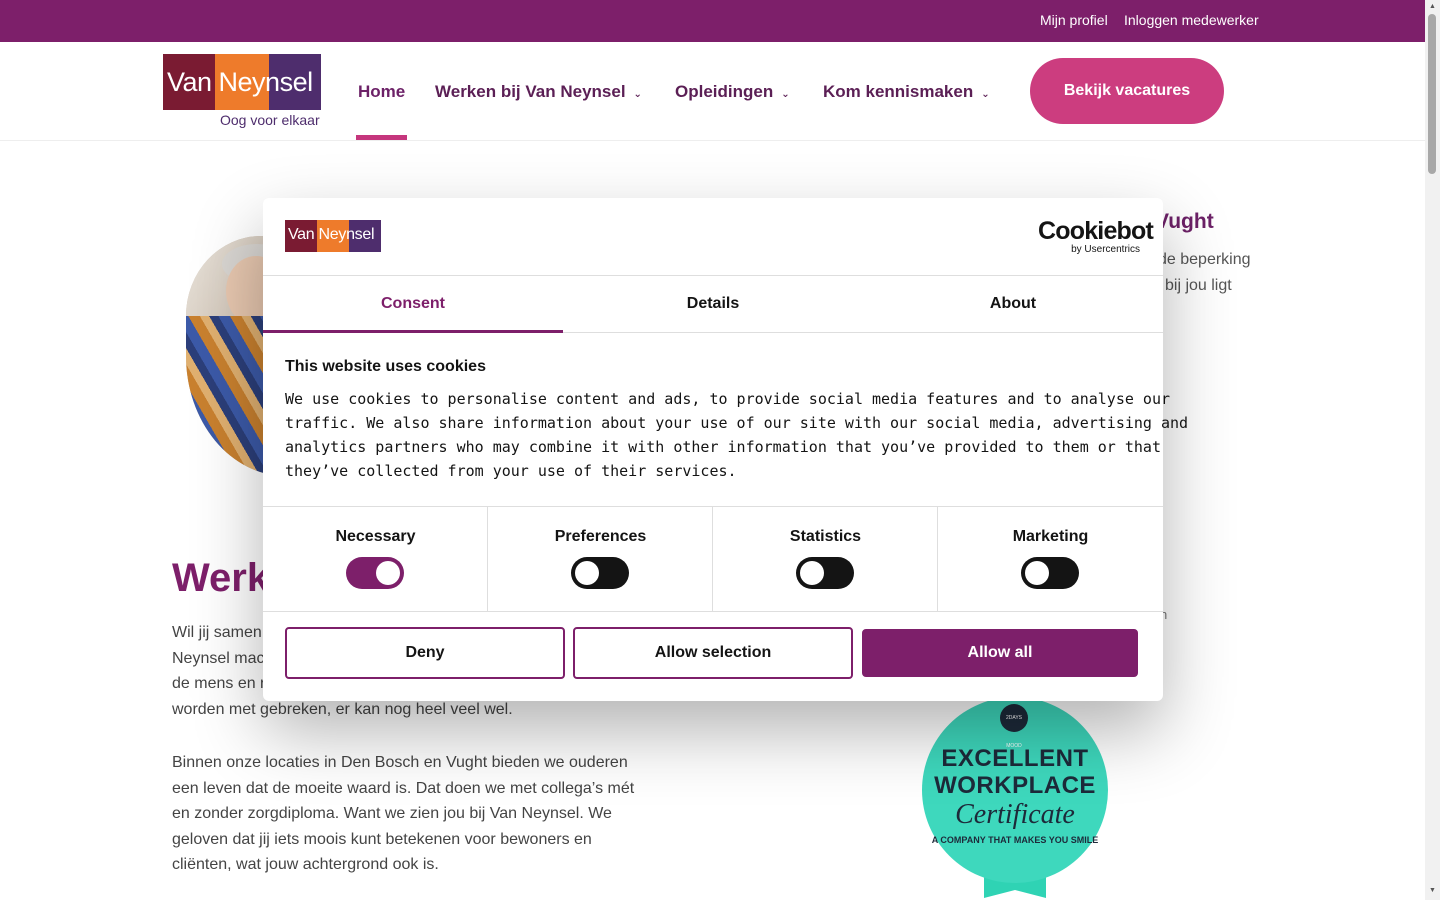  I want to click on badge-line: A COMPANY THAT MAKES YOU SMILE, so click(1015, 840).